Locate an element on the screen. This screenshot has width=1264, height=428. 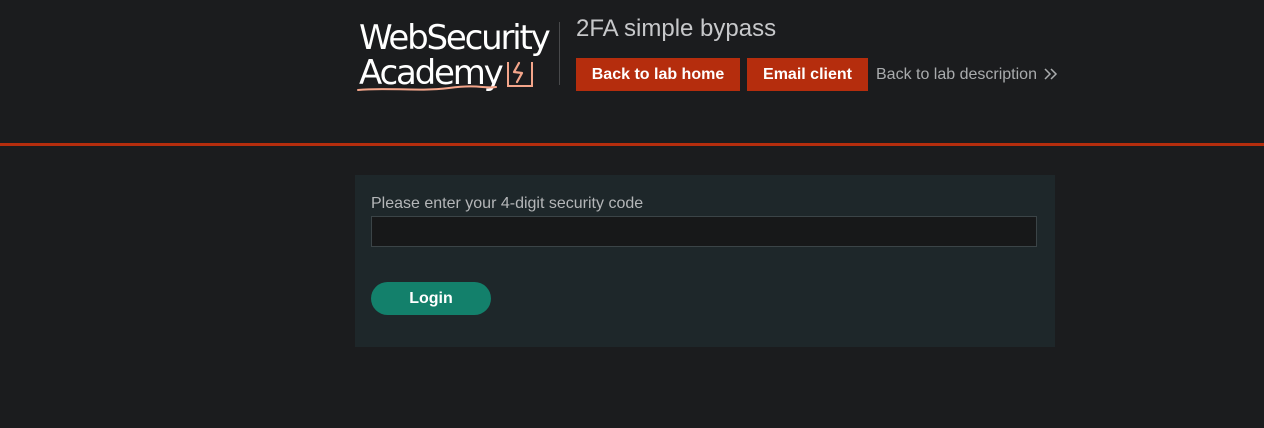
back-to-lab-home-button: Back to lab home is located at coordinates (658, 74).